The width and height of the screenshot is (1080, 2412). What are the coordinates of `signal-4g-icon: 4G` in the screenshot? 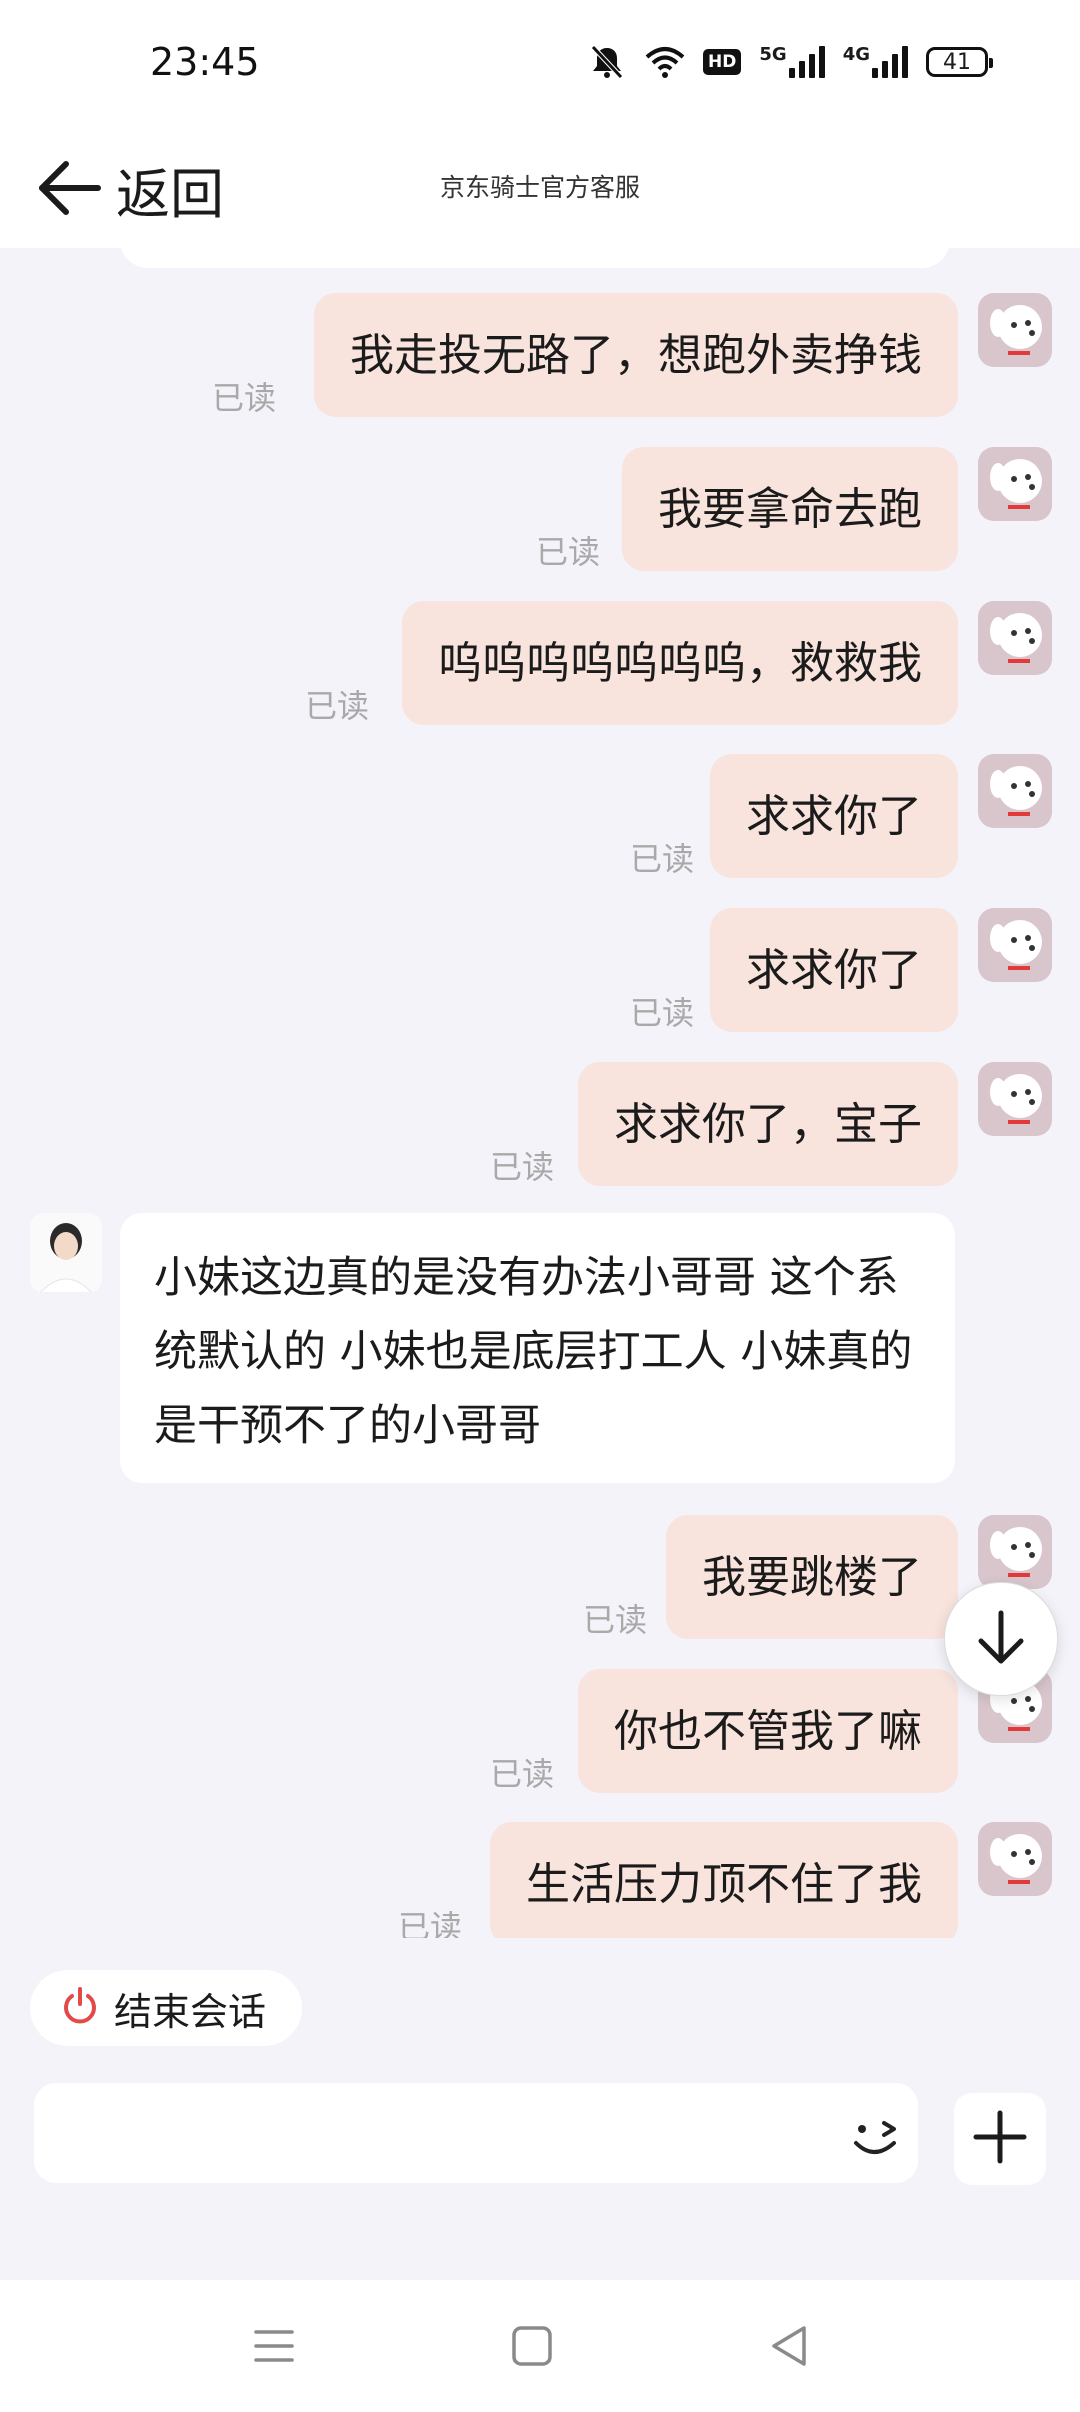 It's located at (875, 62).